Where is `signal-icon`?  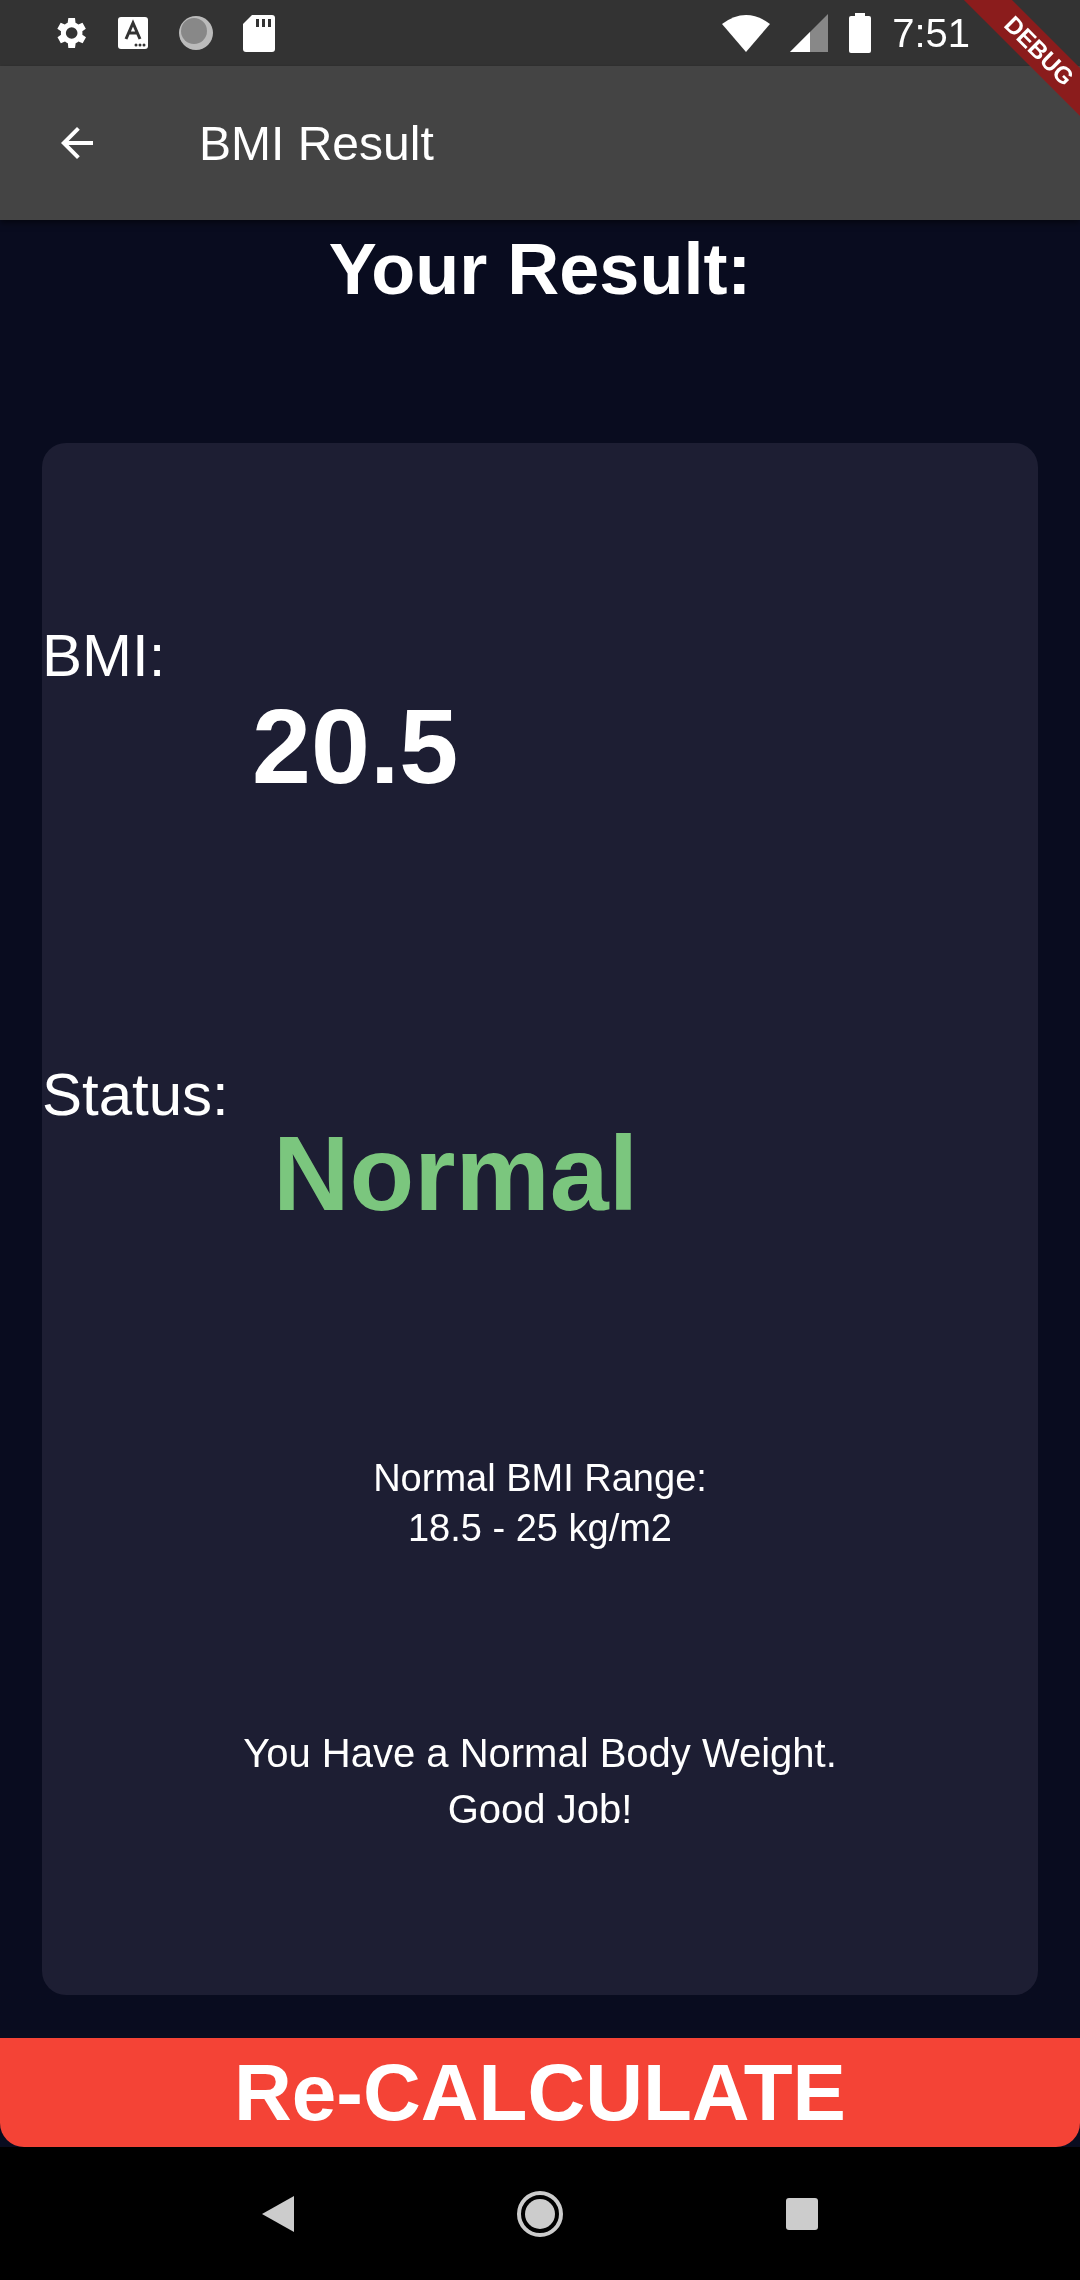 signal-icon is located at coordinates (809, 33).